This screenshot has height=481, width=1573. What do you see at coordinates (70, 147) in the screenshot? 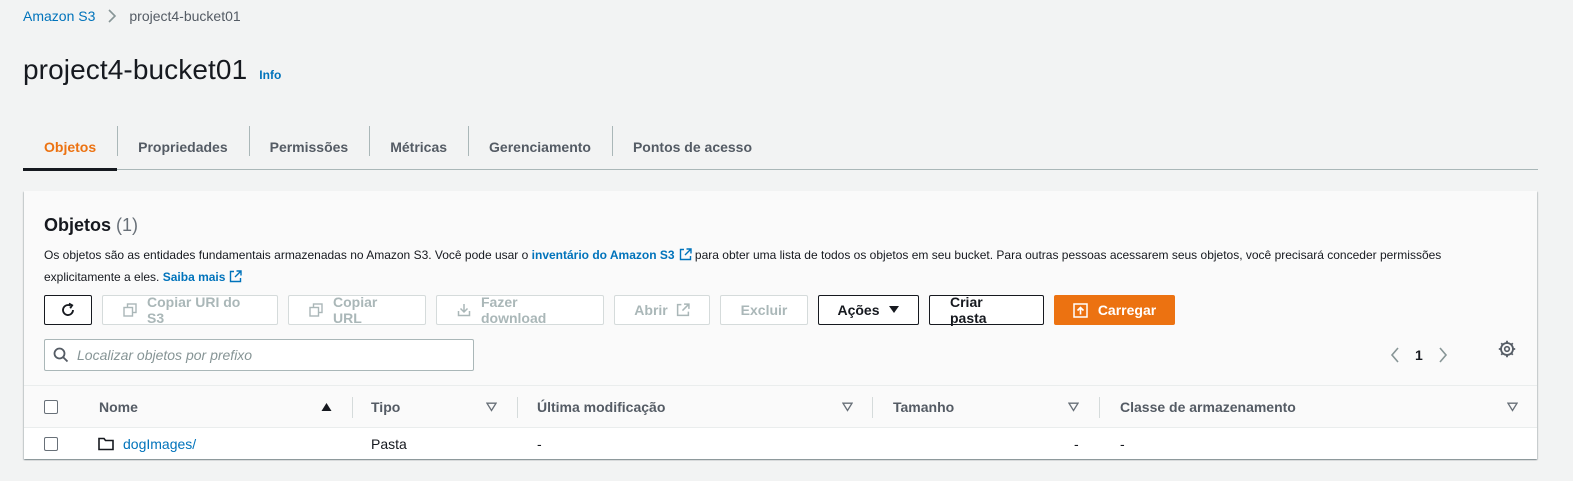
I see `tab-objetos: Objetos` at bounding box center [70, 147].